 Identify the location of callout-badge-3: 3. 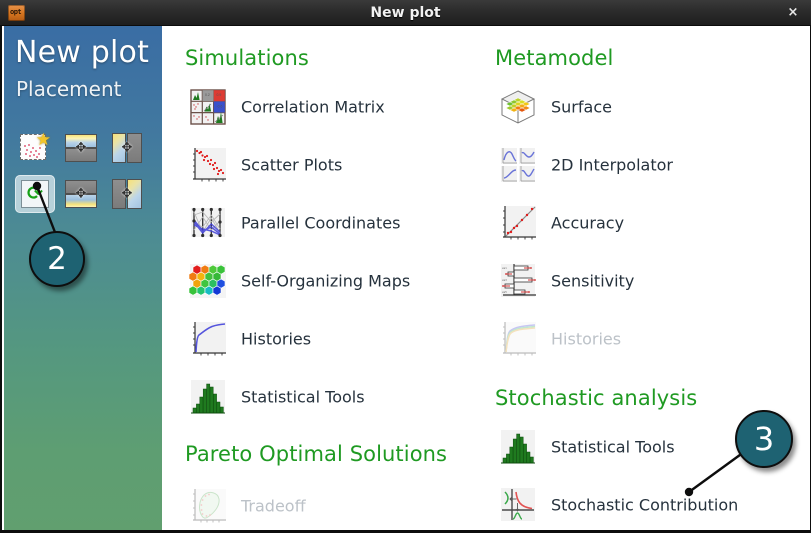
(764, 439).